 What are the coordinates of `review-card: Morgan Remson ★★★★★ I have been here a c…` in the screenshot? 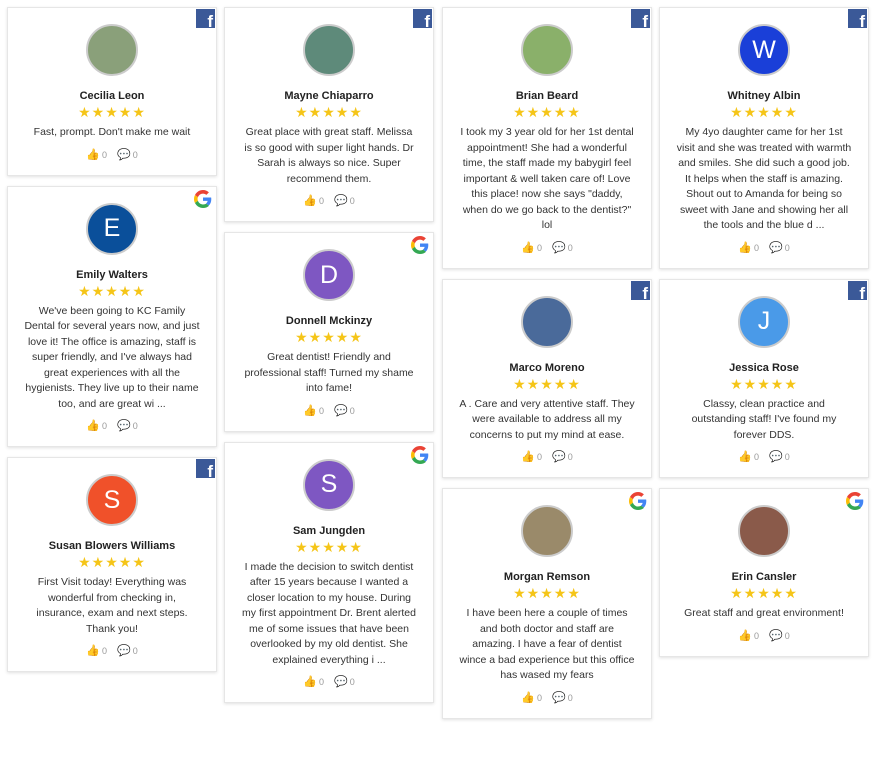 It's located at (547, 603).